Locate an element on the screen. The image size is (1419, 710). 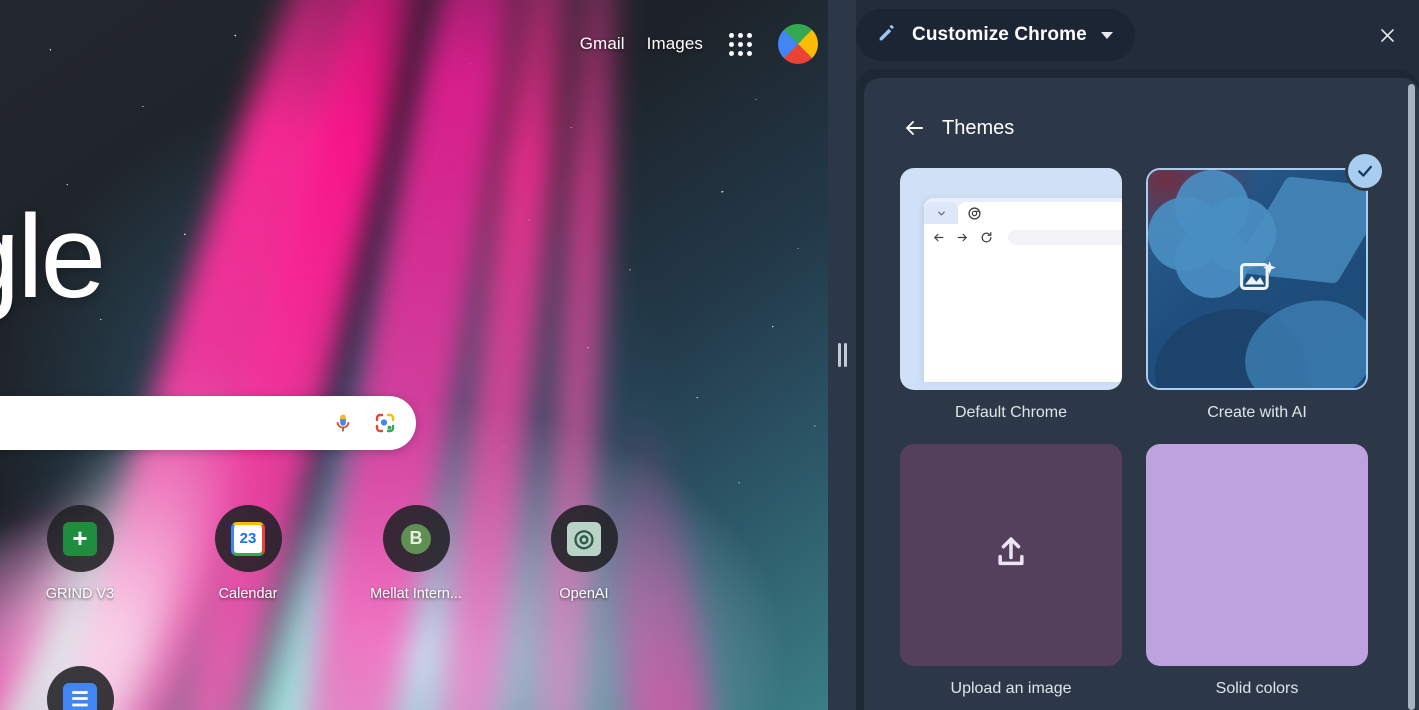
check-icon is located at coordinates (1365, 171).